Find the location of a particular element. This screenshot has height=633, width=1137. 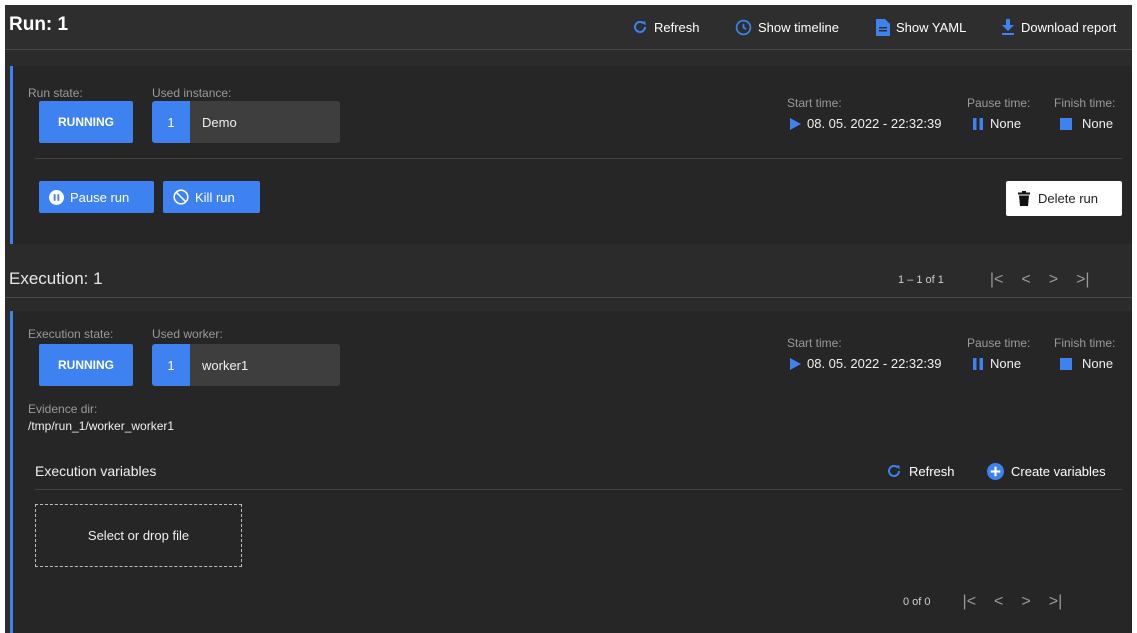

exec-start-time-value: 08. 05. 2022 - 22:32:39 is located at coordinates (865, 363).